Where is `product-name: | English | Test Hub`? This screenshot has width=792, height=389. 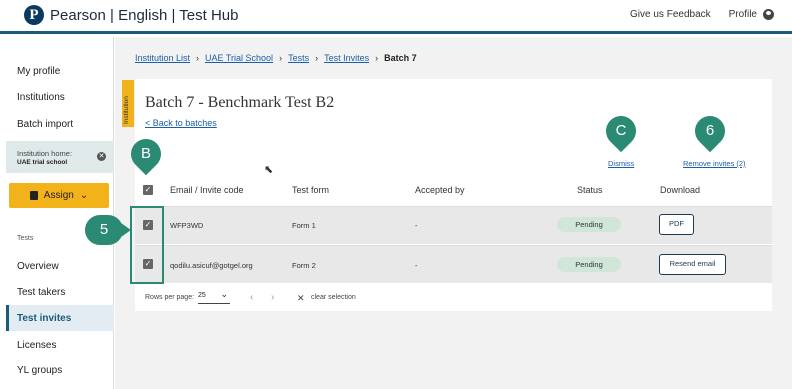
product-name: | English | Test Hub is located at coordinates (174, 15).